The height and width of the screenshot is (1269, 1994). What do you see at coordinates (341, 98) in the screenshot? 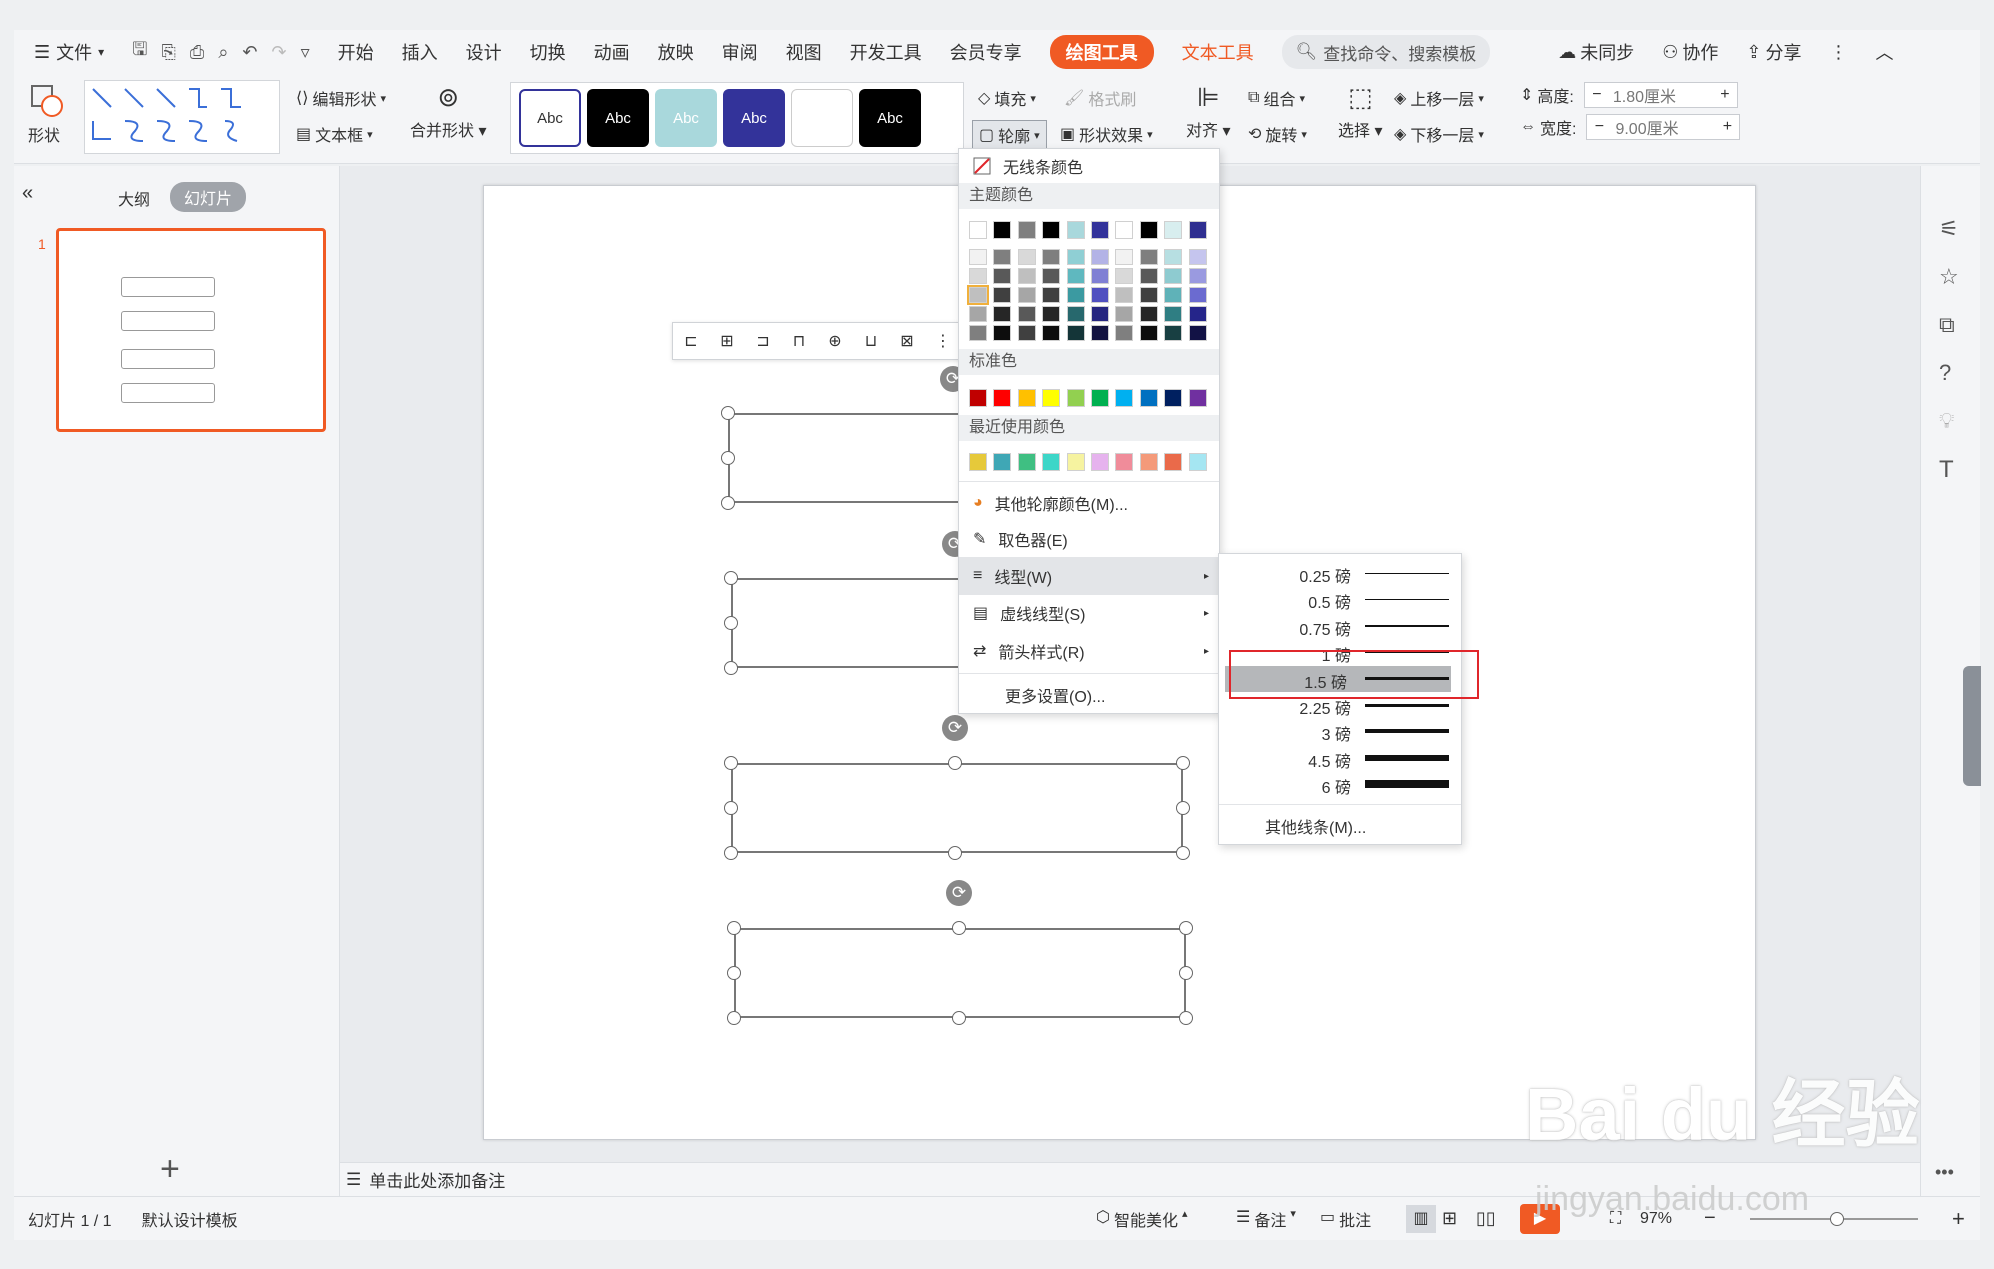
I see `edit-shape-button: ⟨⟩ 编辑形状 ▾` at bounding box center [341, 98].